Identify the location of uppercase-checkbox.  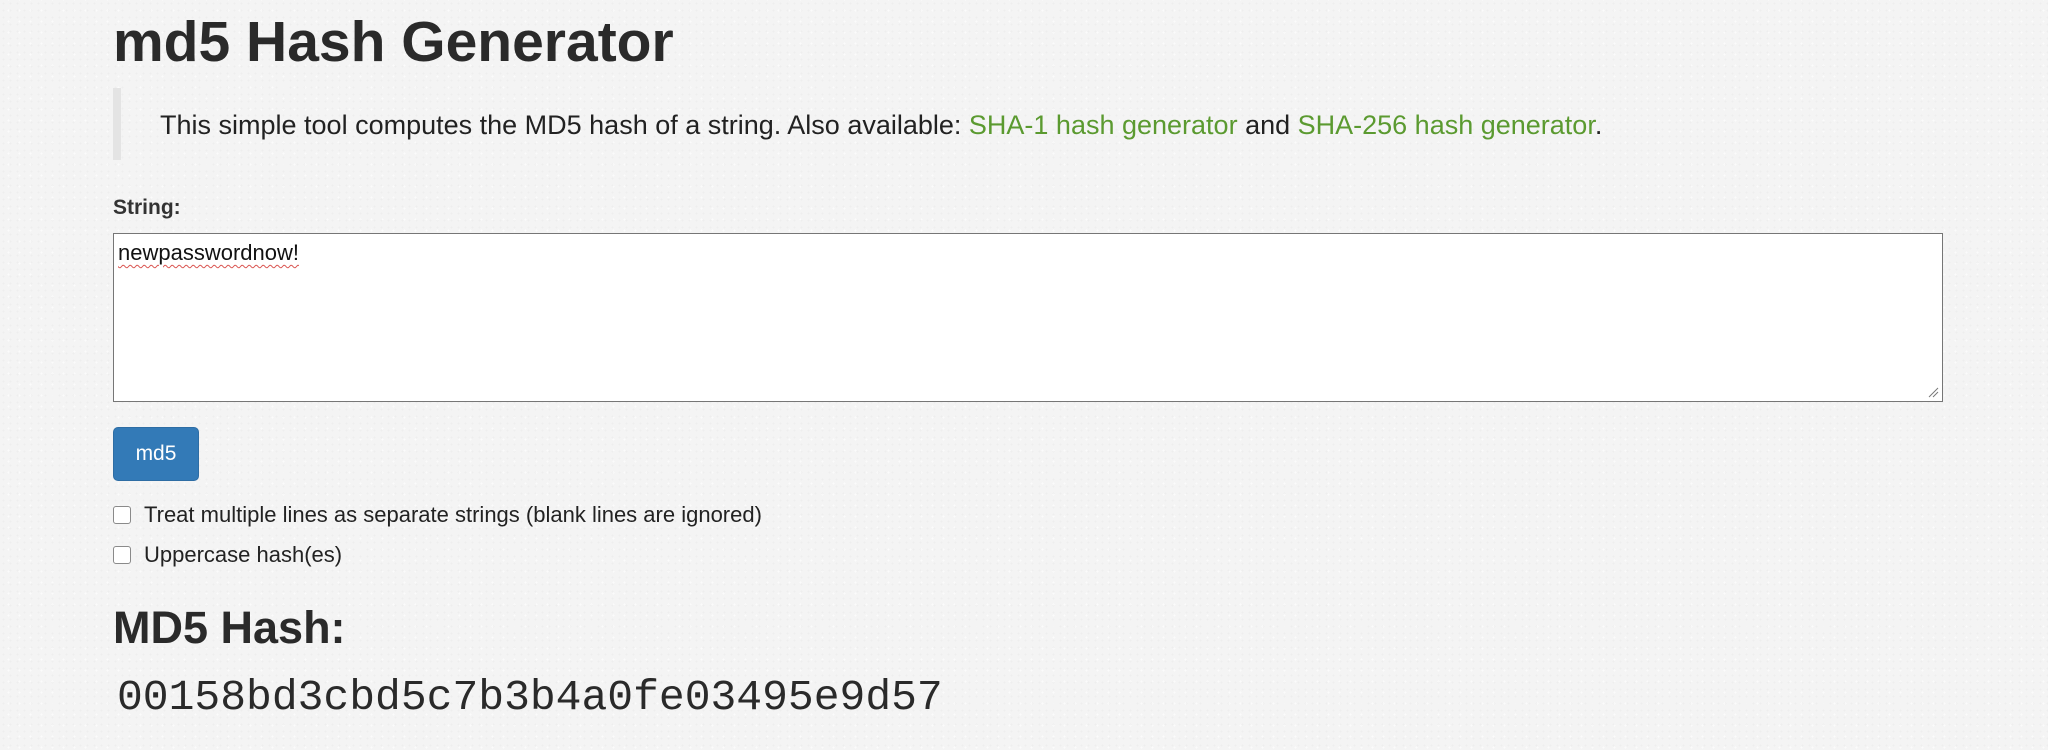
(122, 555).